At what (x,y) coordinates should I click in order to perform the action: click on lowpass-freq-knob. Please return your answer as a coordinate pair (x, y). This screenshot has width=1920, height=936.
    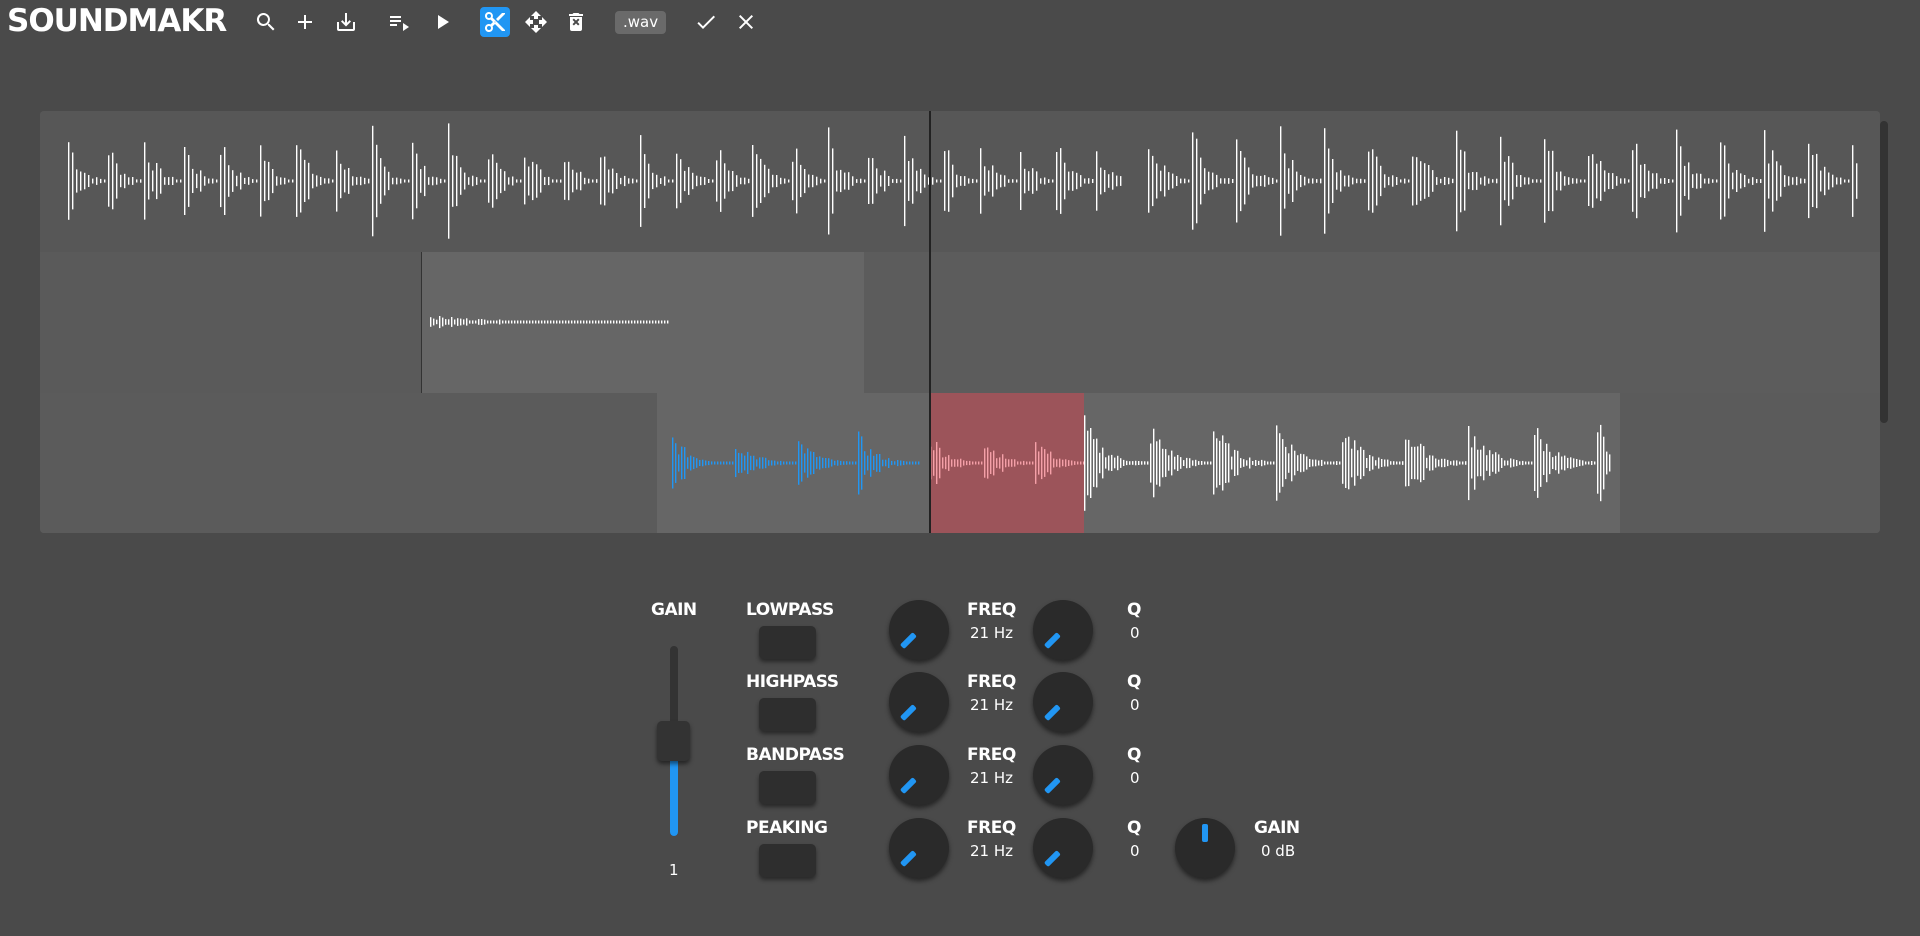
    Looking at the image, I should click on (919, 630).